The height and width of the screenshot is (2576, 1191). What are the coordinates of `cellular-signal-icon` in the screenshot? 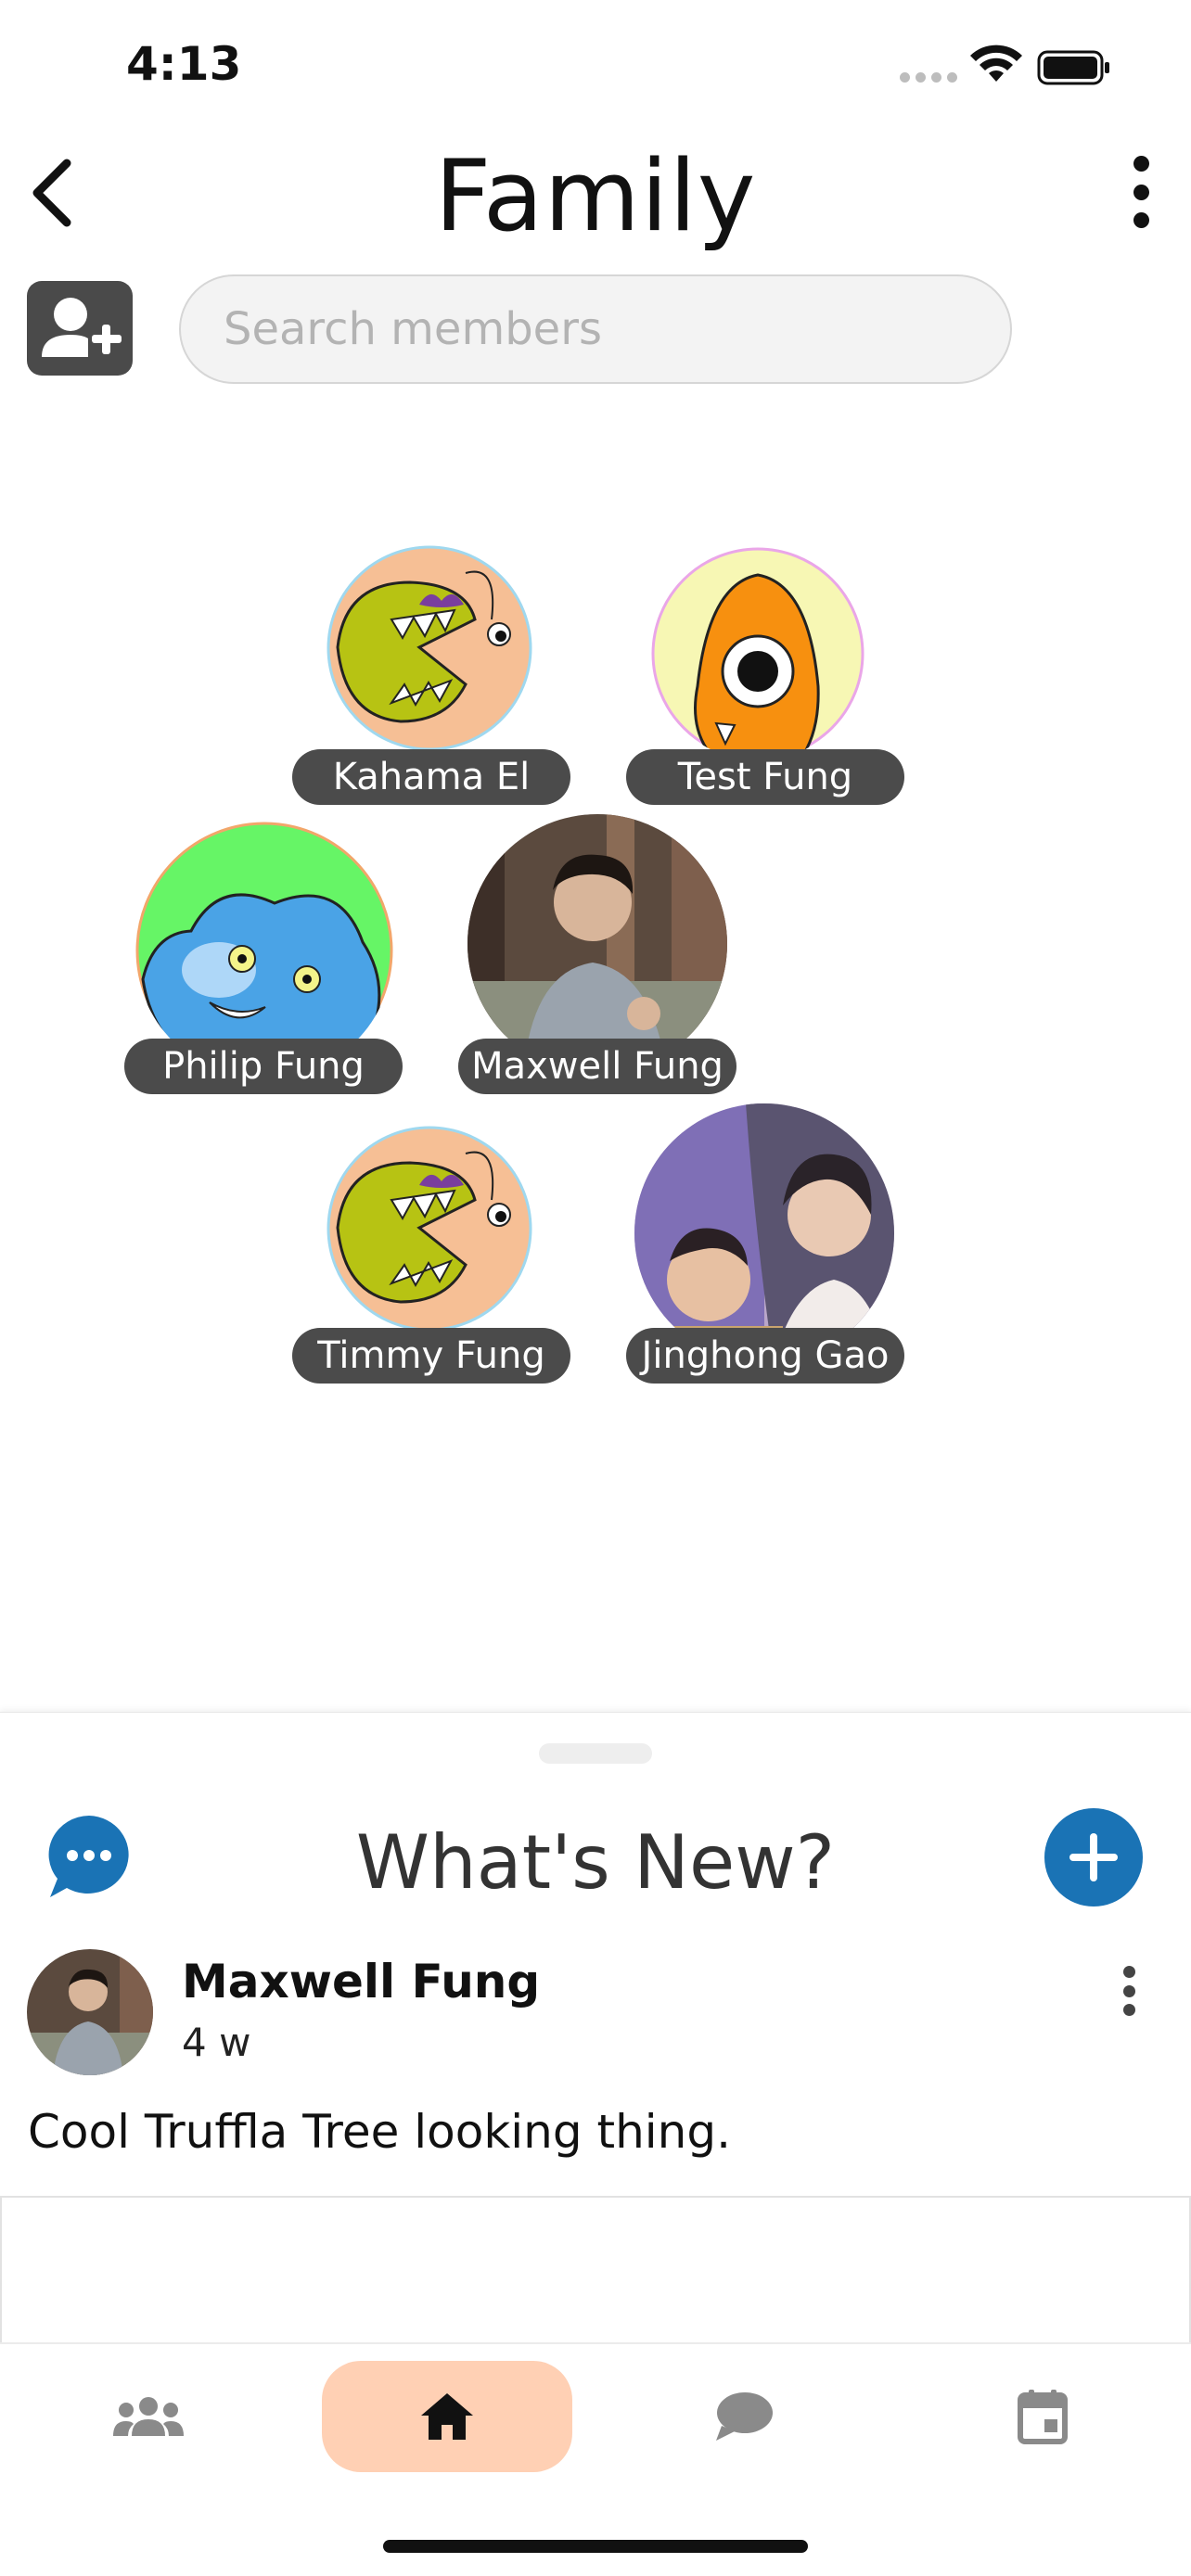 It's located at (929, 77).